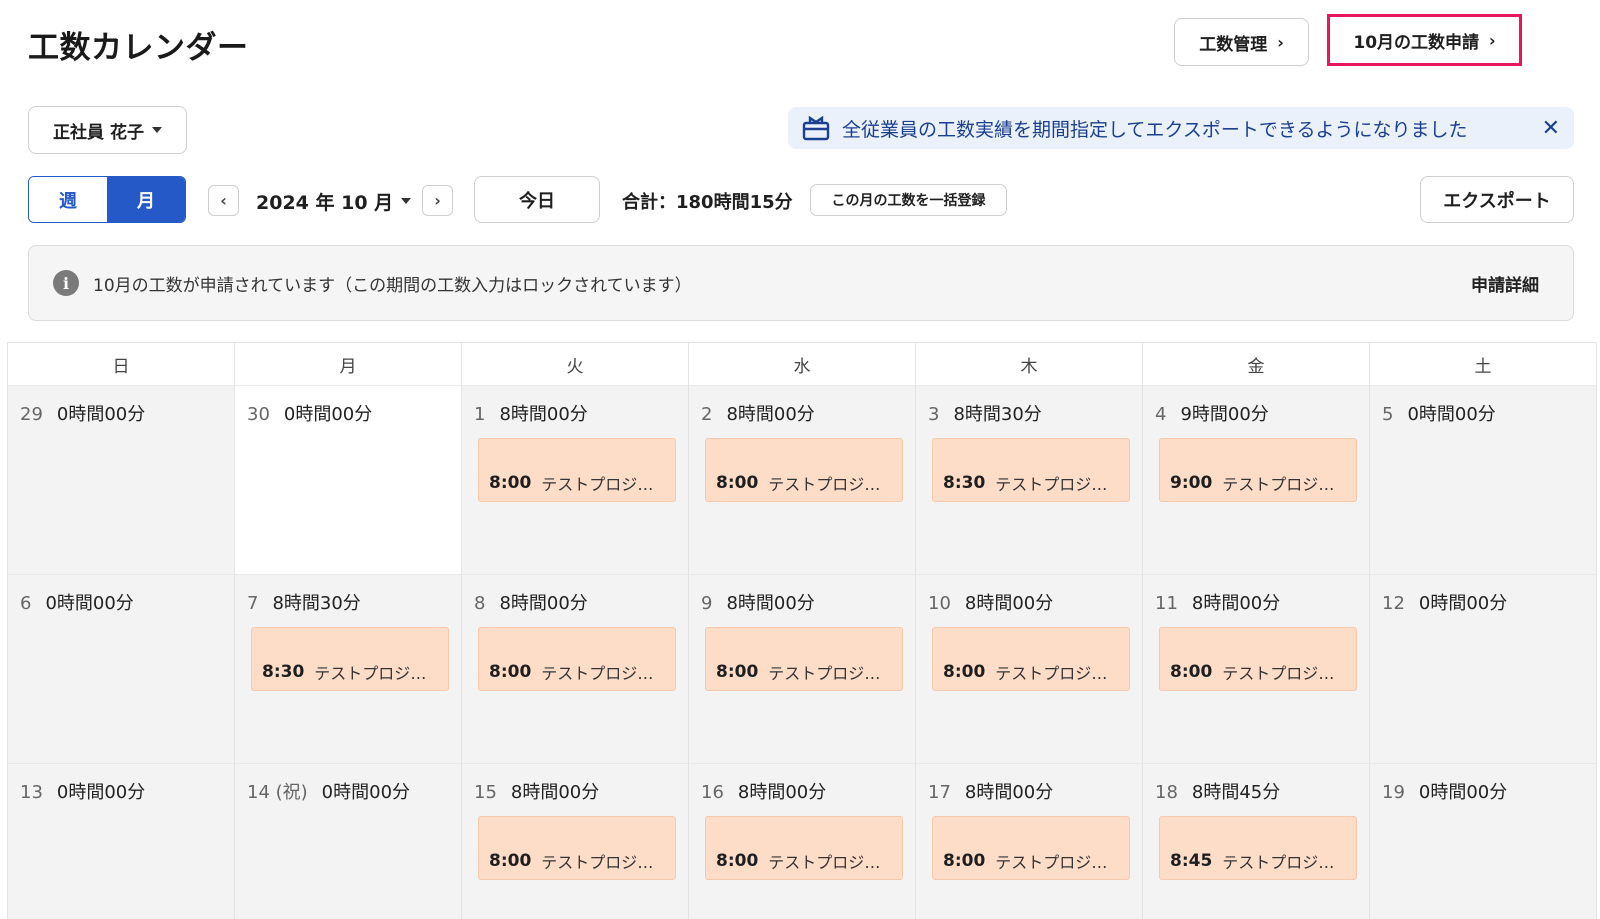 Image resolution: width=1600 pixels, height=919 pixels. I want to click on total-hours: 合計：180時間15分, so click(707, 202).